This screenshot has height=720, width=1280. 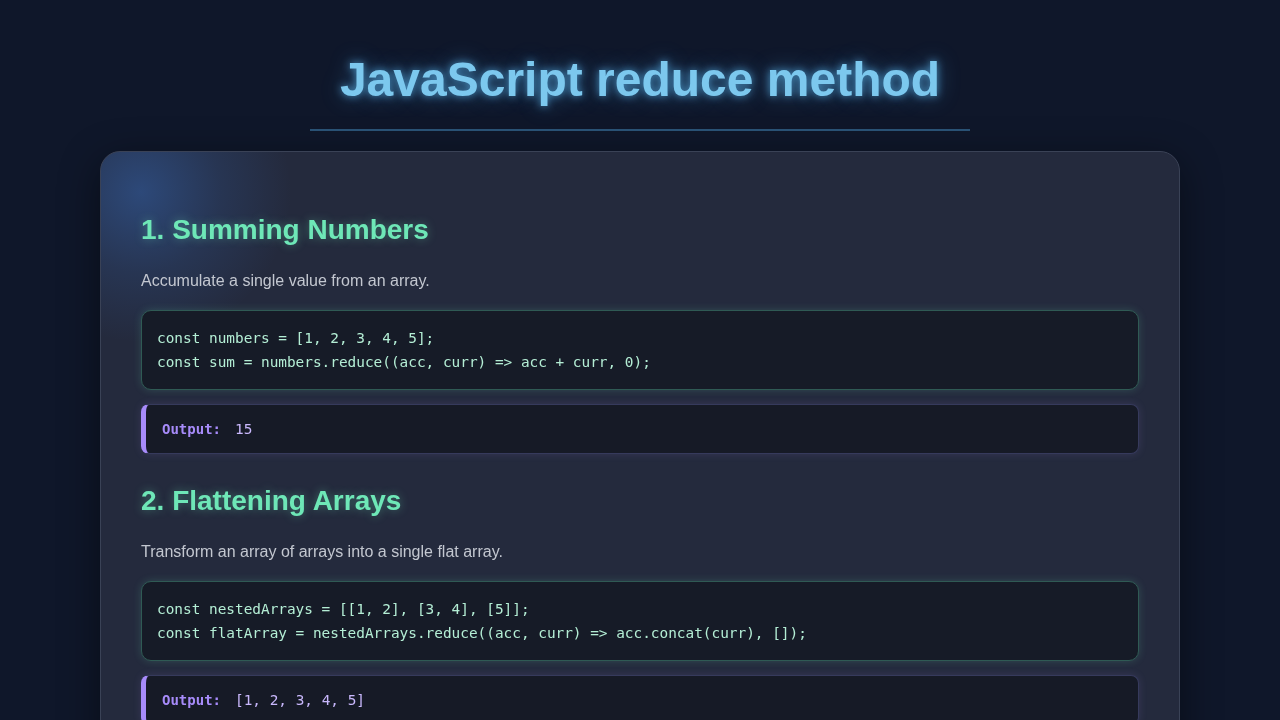 I want to click on code-line: const numbers = [1, 2, 3, 4, 5];, so click(x=296, y=338).